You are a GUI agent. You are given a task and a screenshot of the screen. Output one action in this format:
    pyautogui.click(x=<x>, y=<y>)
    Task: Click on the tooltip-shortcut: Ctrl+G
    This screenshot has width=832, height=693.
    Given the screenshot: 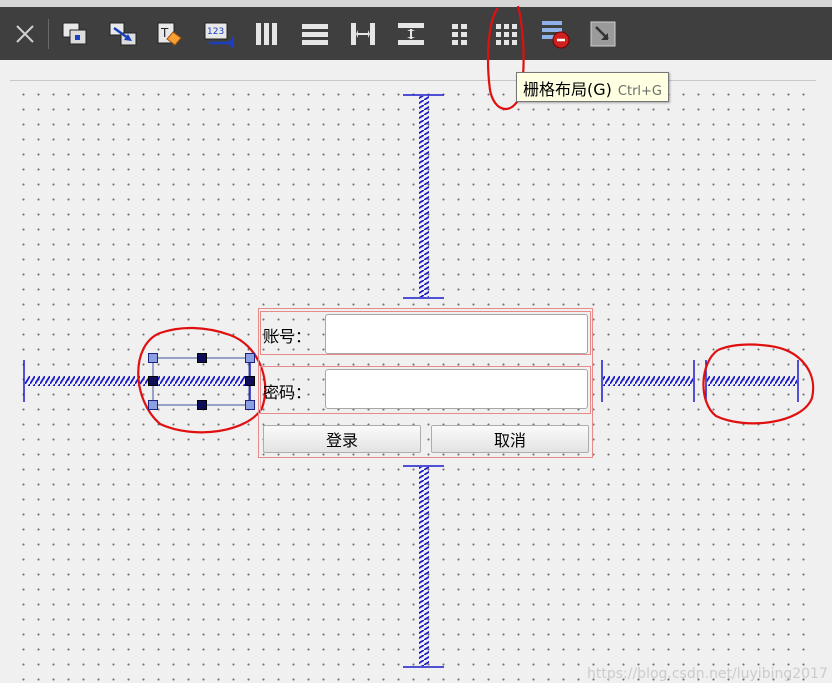 What is the action you would take?
    pyautogui.click(x=639, y=91)
    